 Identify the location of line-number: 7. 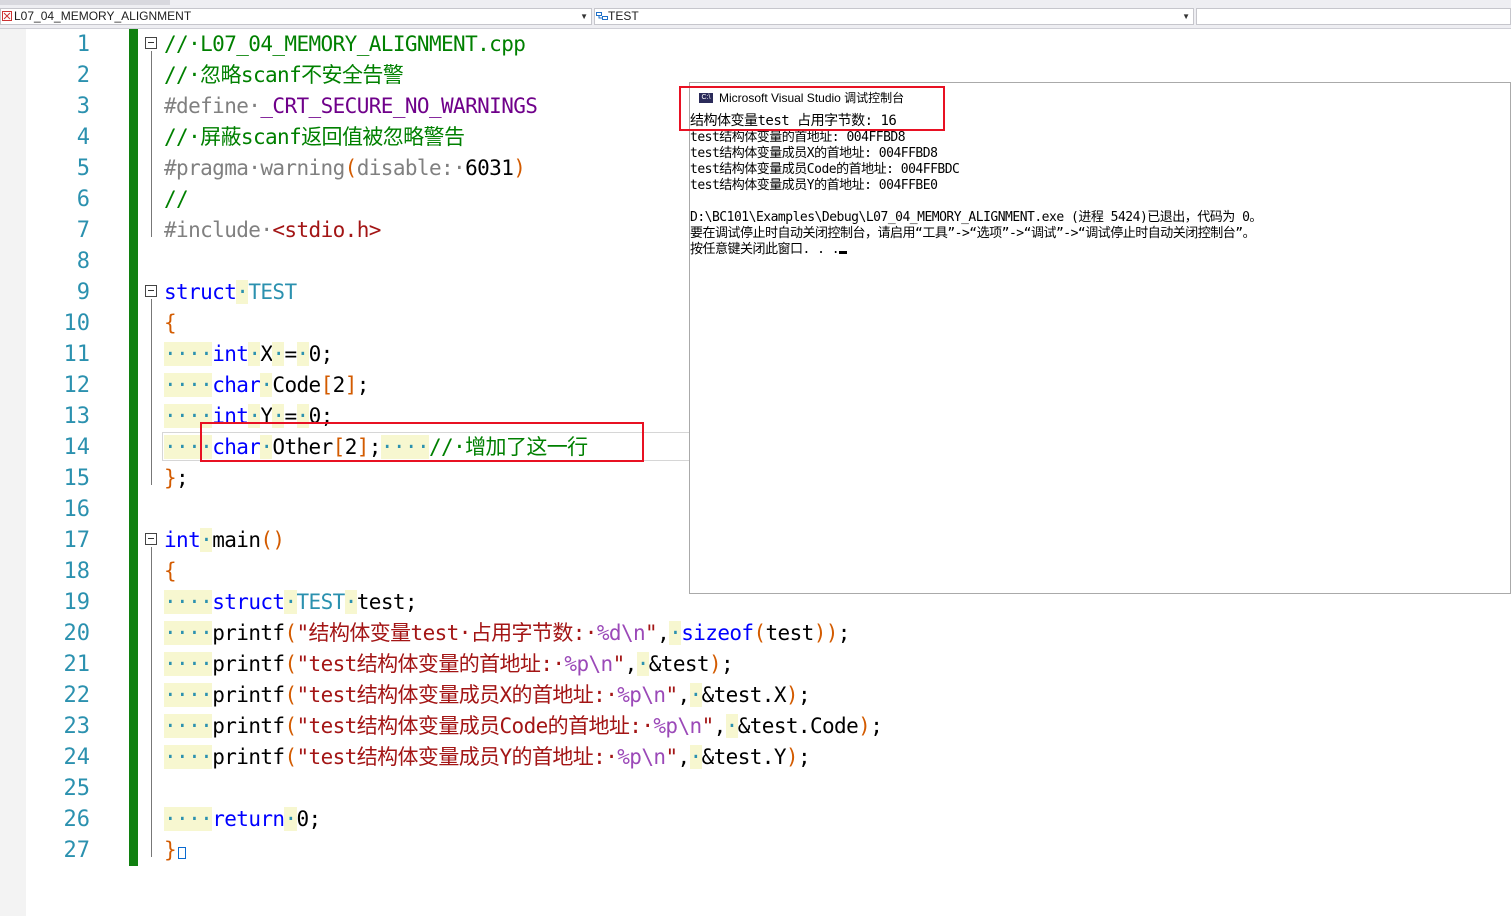
(83, 230).